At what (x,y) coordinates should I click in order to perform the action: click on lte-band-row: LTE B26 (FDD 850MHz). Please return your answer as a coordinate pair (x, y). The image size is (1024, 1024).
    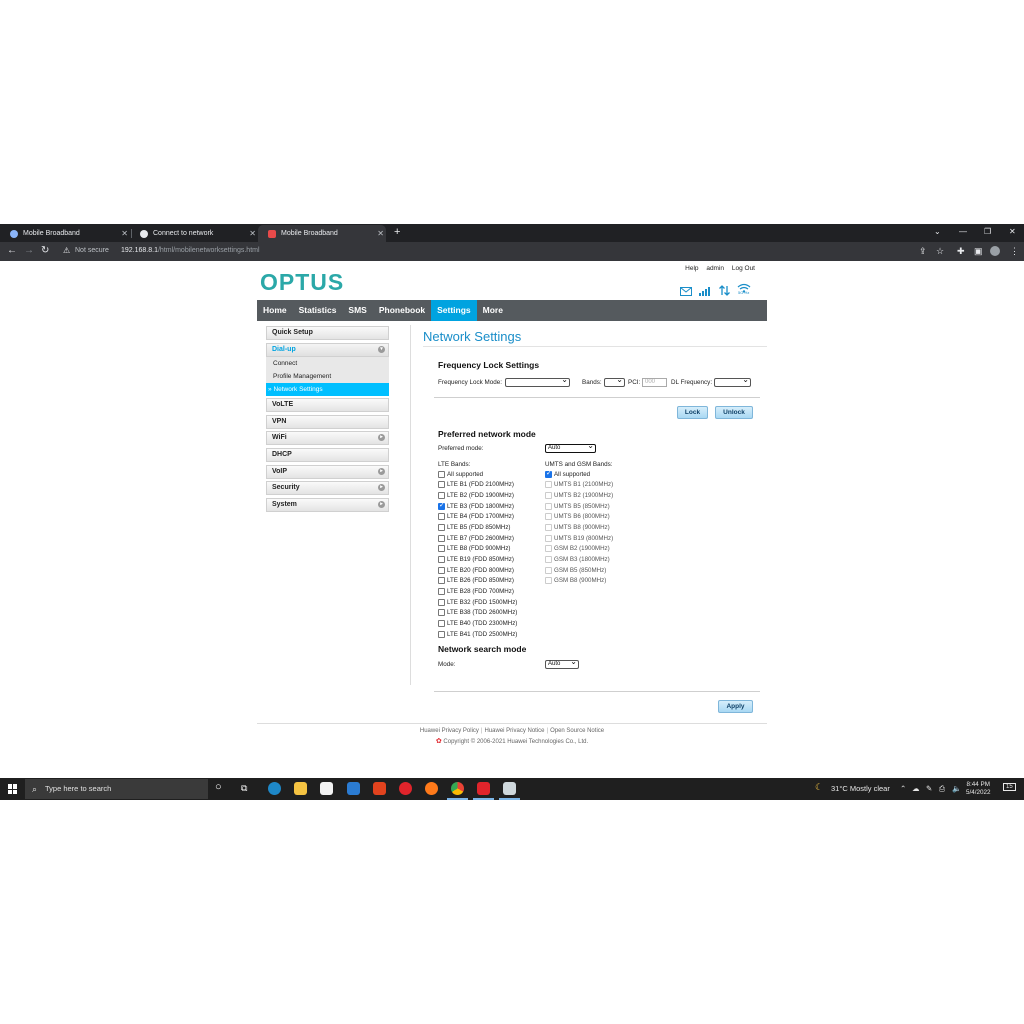
    Looking at the image, I should click on (476, 581).